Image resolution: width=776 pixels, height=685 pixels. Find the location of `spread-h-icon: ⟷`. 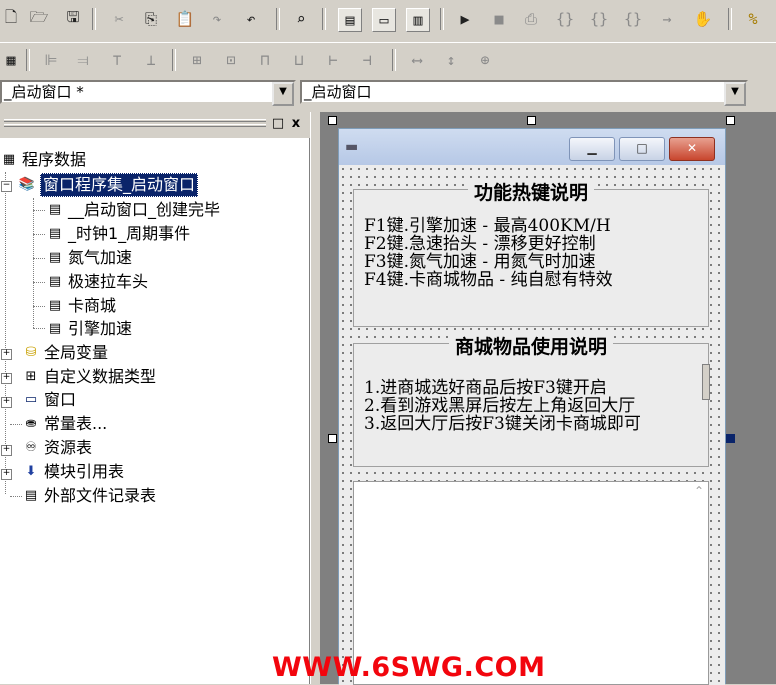

spread-h-icon: ⟷ is located at coordinates (417, 60).